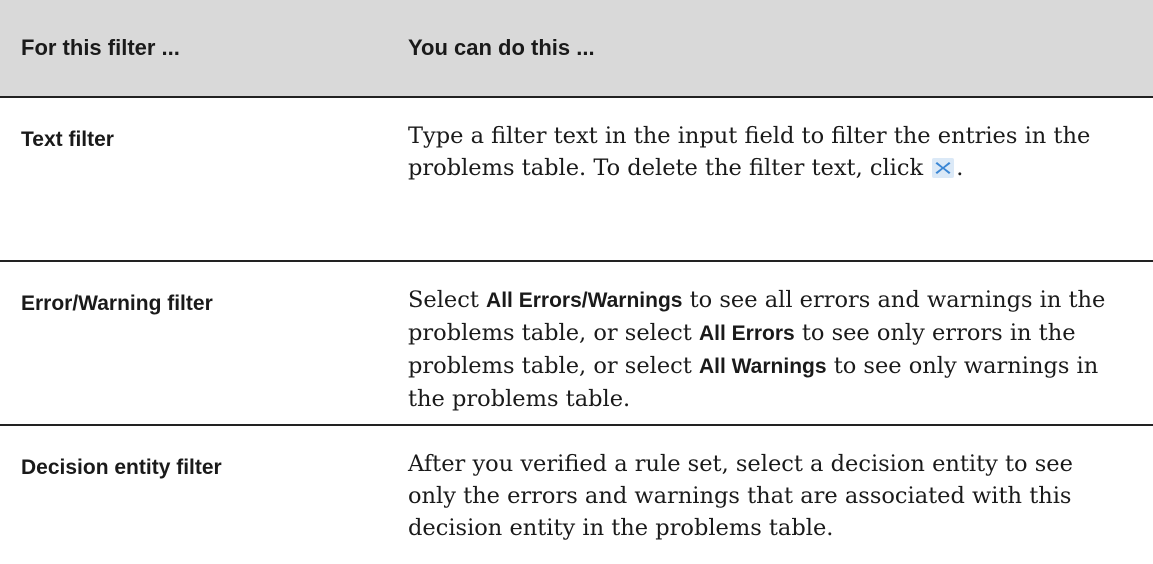 This screenshot has height=564, width=1153. Describe the element at coordinates (943, 166) in the screenshot. I see `close-icon` at that location.